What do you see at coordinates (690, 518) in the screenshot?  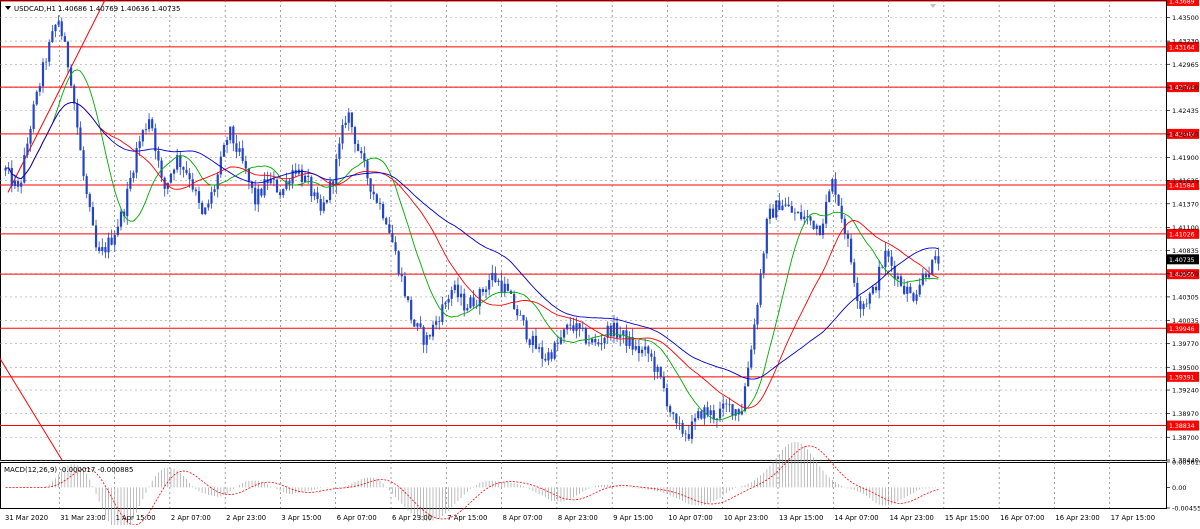 I see `x-tick-label: 10 Apr 07:00` at bounding box center [690, 518].